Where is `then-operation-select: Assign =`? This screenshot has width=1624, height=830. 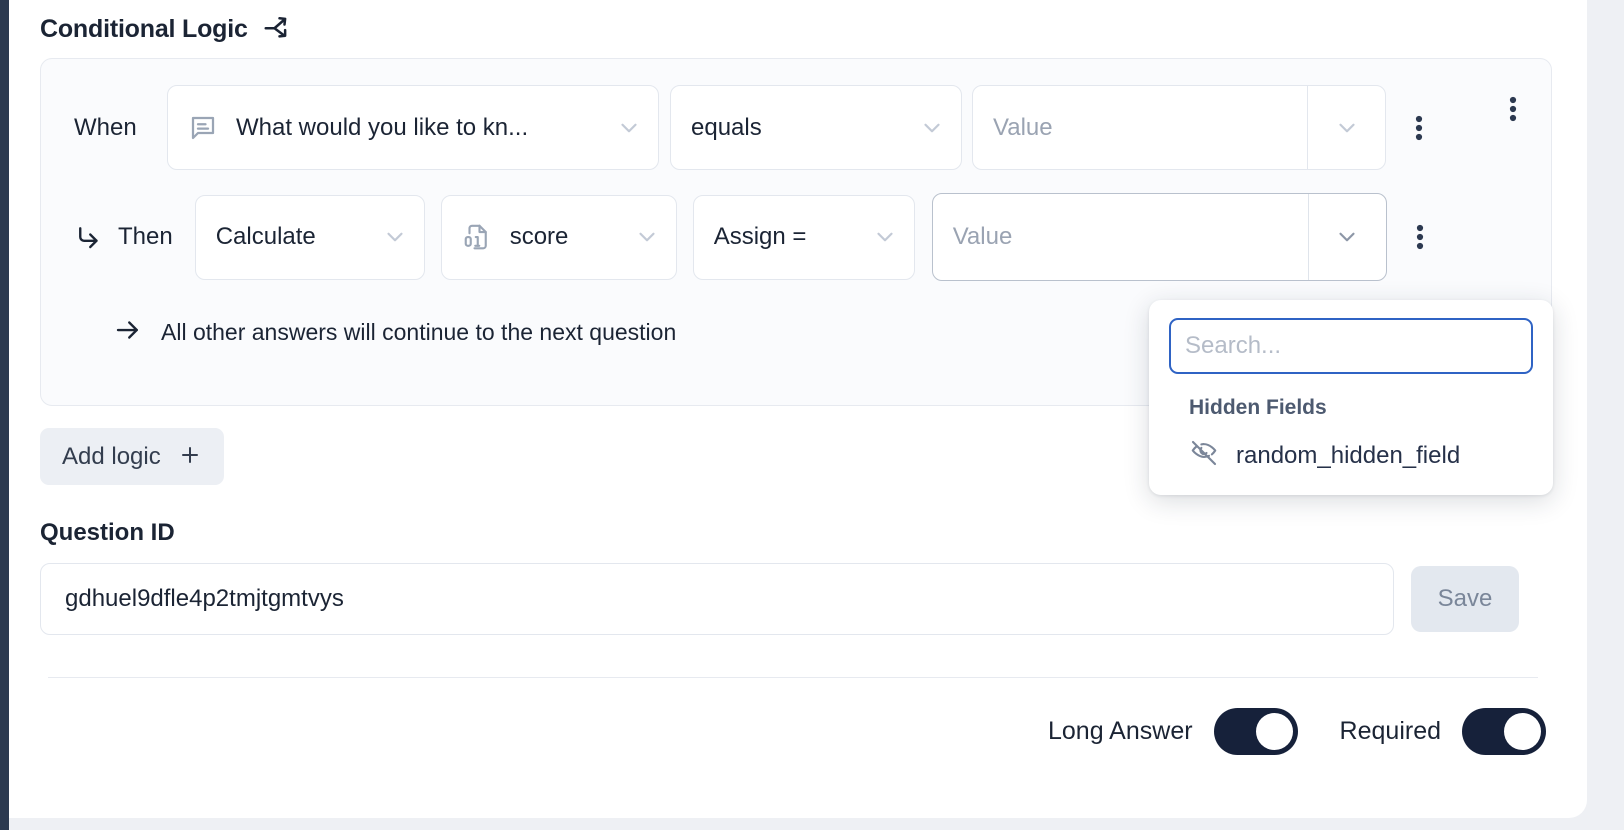 then-operation-select: Assign = is located at coordinates (803, 237).